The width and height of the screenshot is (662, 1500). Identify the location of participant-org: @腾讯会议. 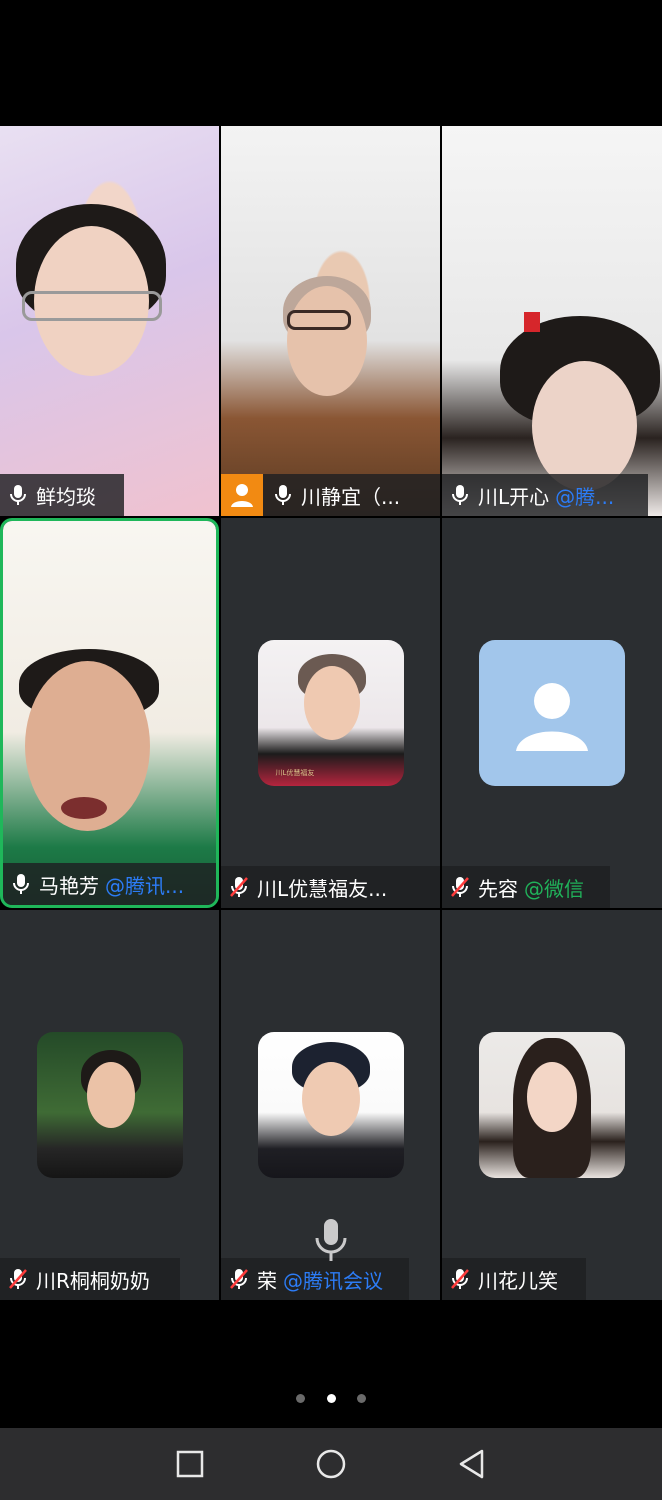
(333, 1280).